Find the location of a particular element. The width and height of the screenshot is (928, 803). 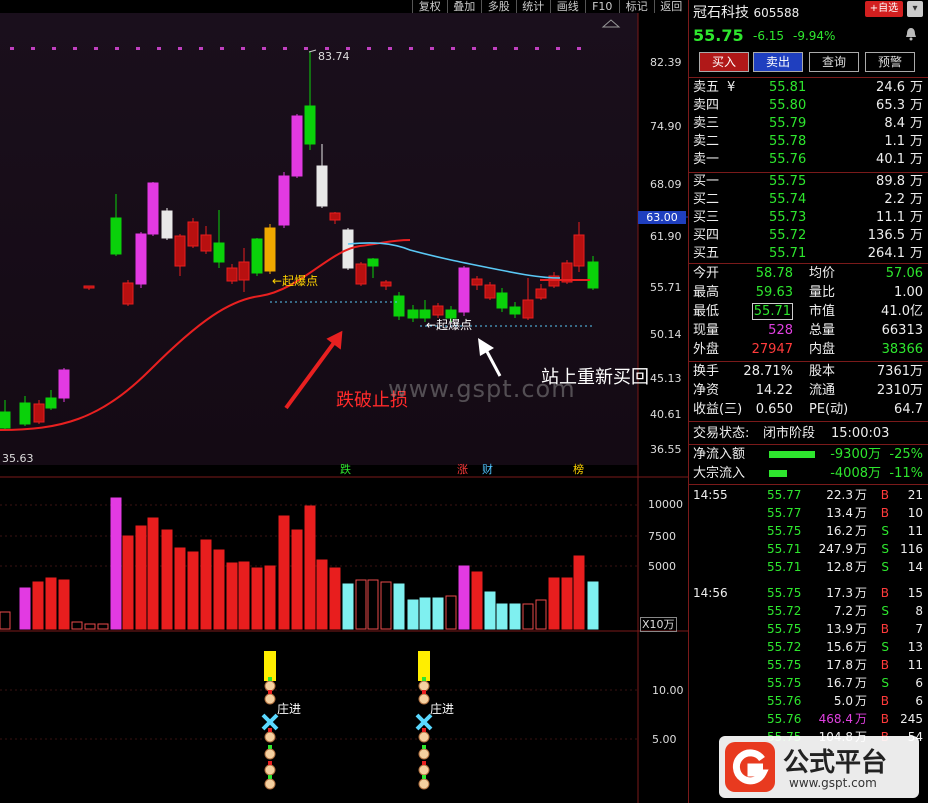

stats2-row: 收益(三) 0.650 PE(动) 64.7 is located at coordinates (808, 409).